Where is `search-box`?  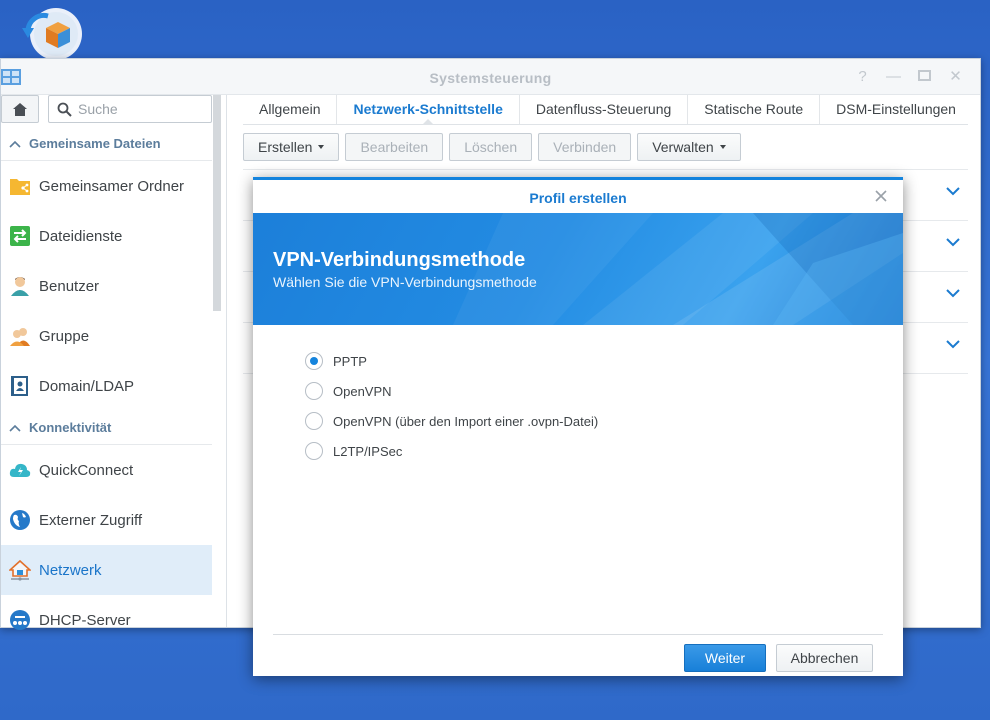
search-box is located at coordinates (130, 109).